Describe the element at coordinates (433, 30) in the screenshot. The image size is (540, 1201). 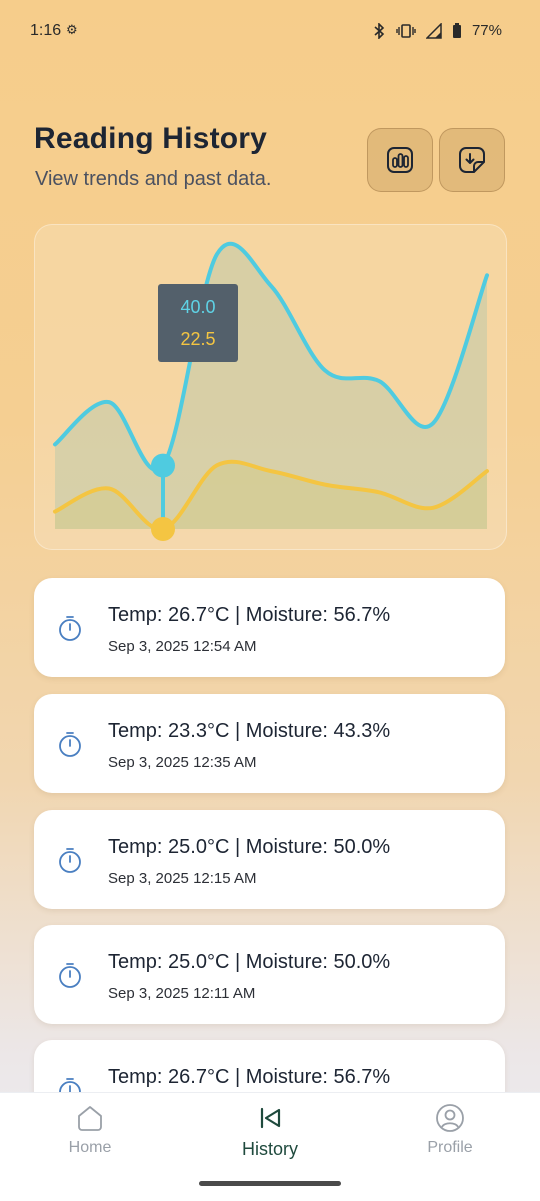
I see `signal-icon` at that location.